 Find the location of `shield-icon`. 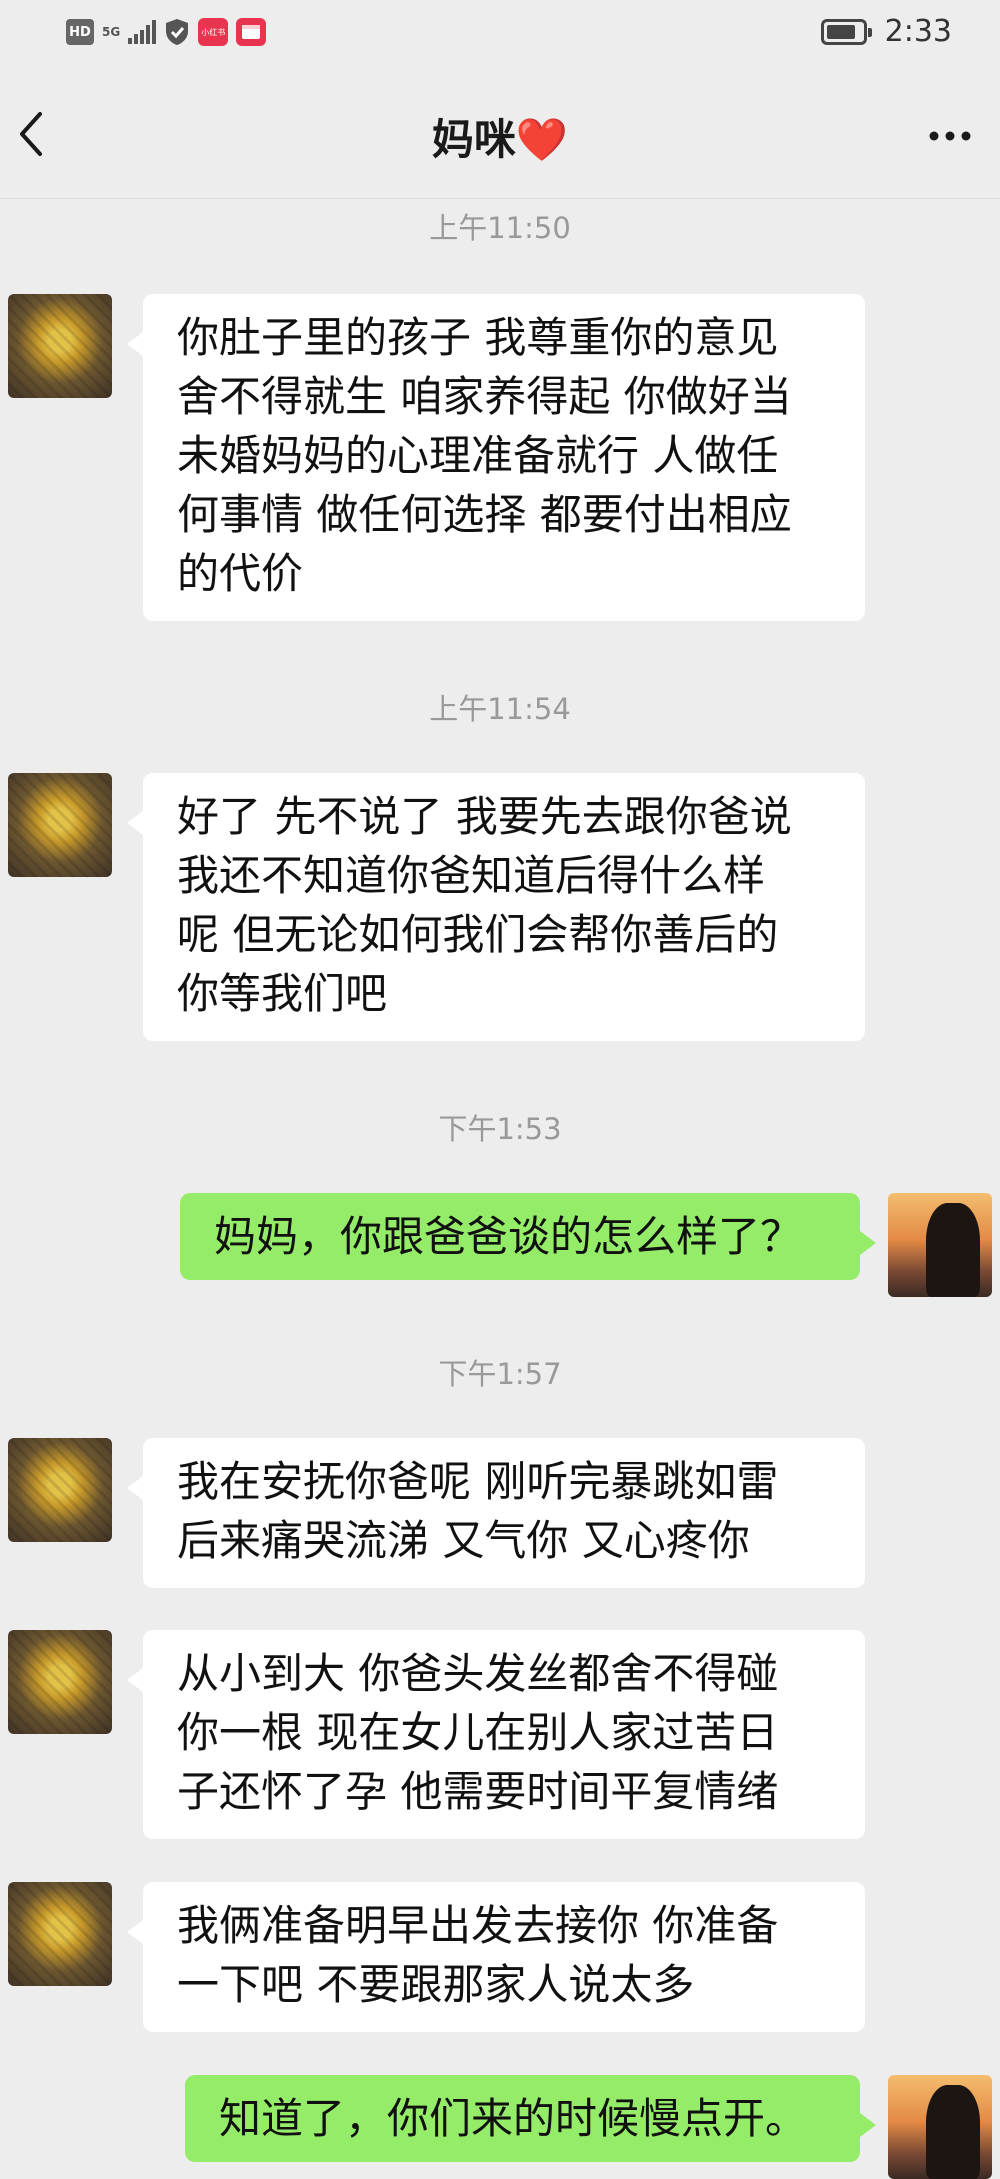

shield-icon is located at coordinates (177, 32).